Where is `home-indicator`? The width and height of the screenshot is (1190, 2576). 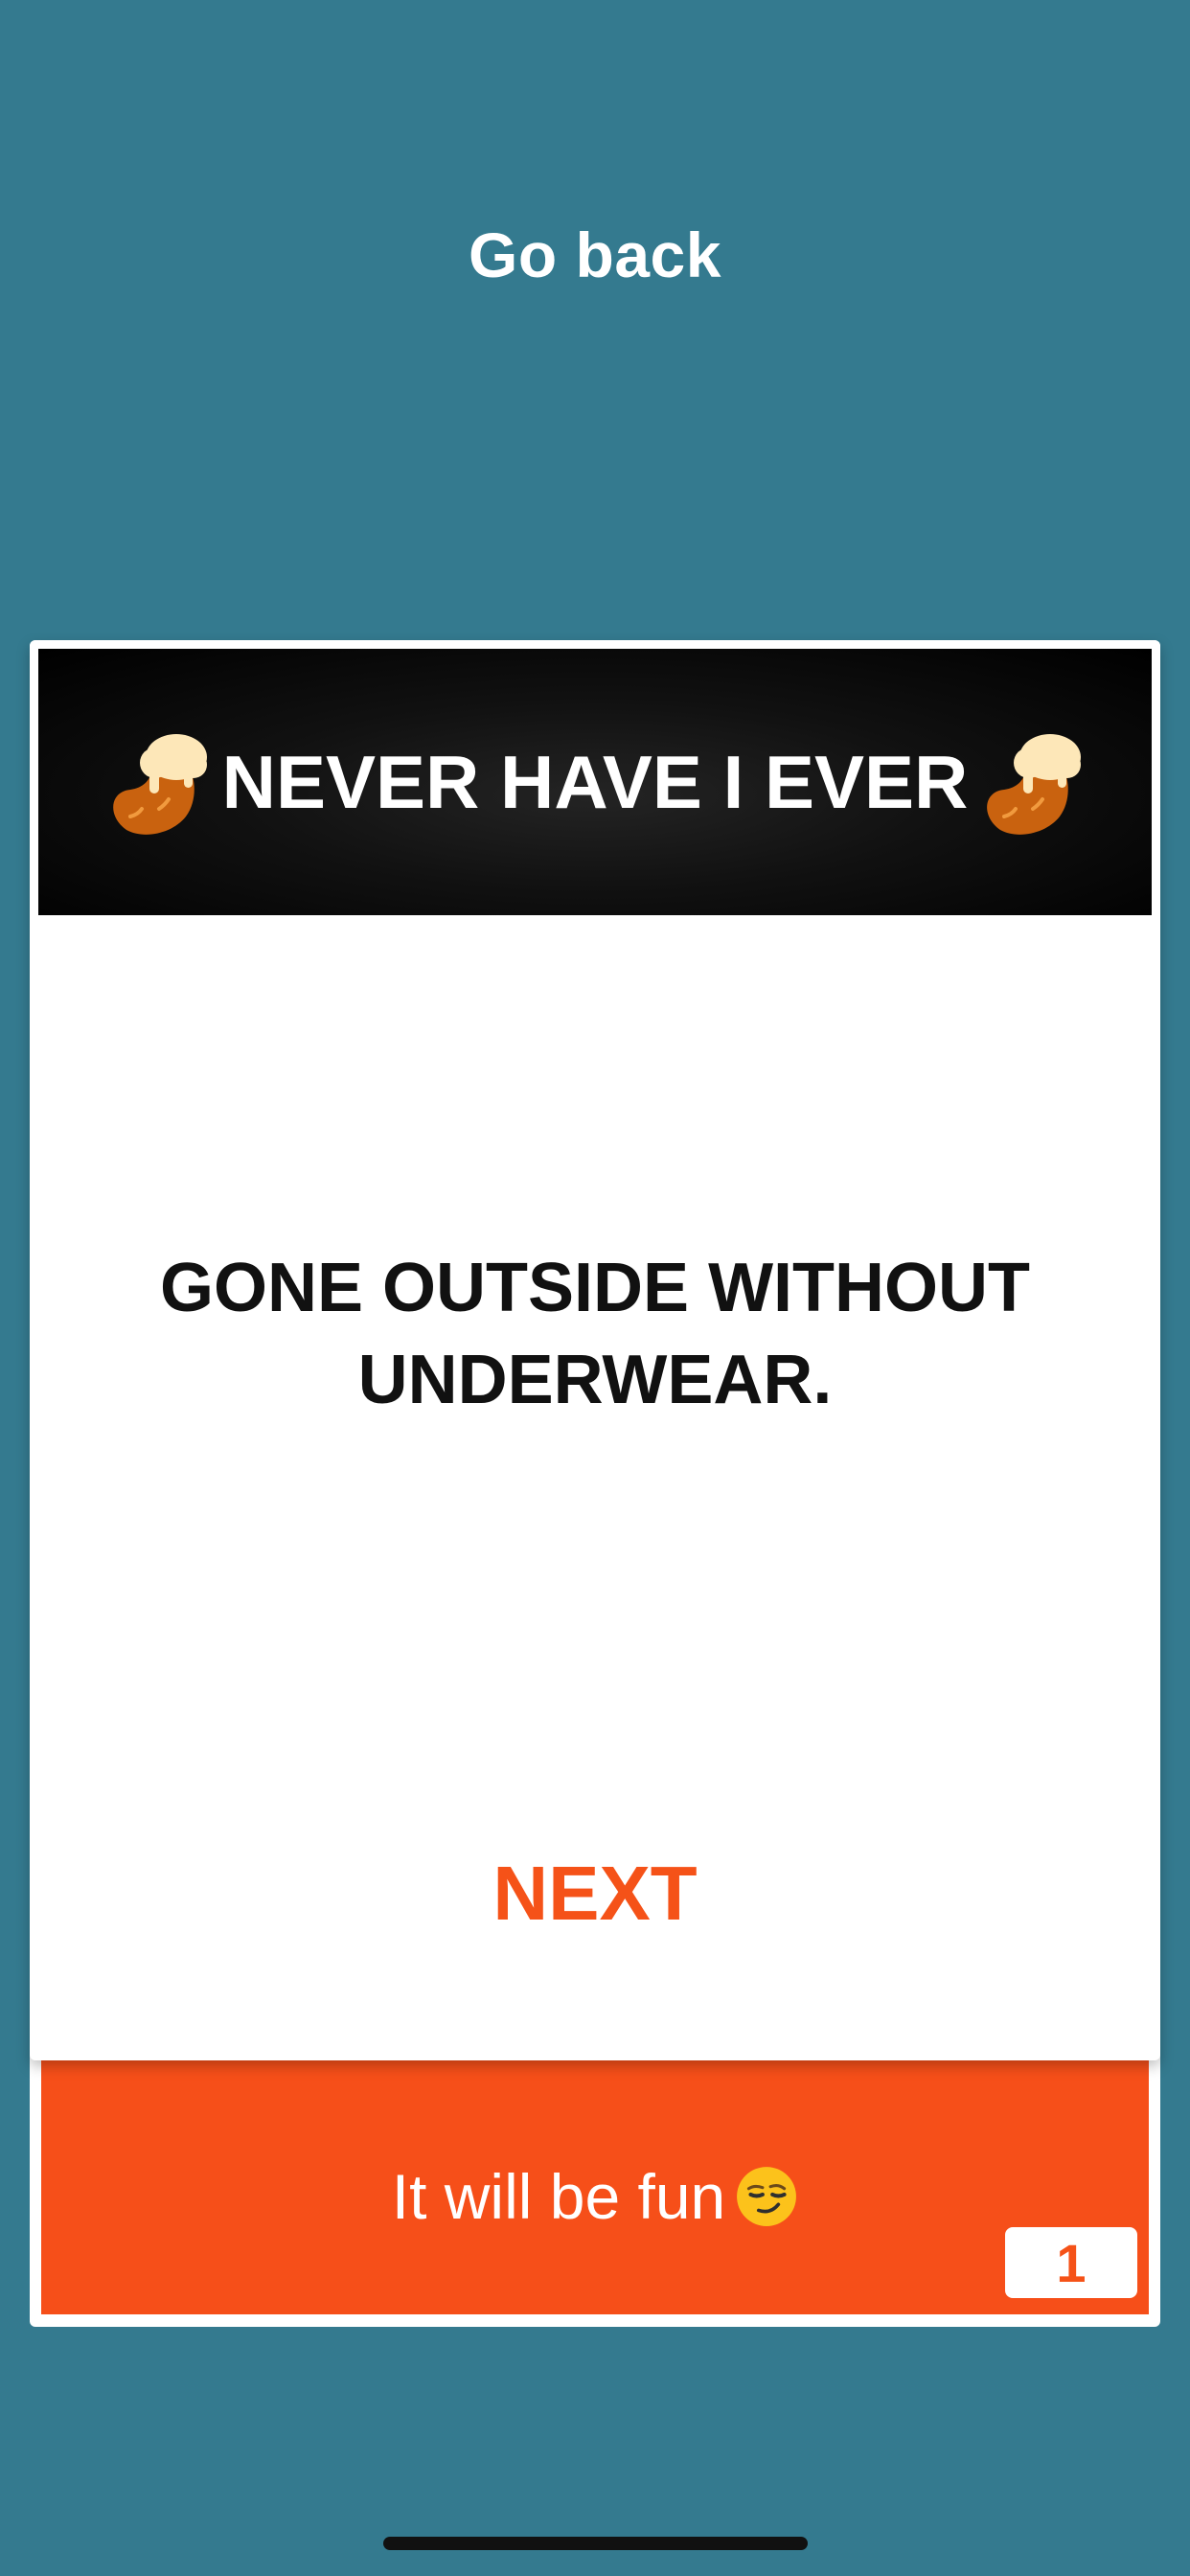 home-indicator is located at coordinates (595, 2543).